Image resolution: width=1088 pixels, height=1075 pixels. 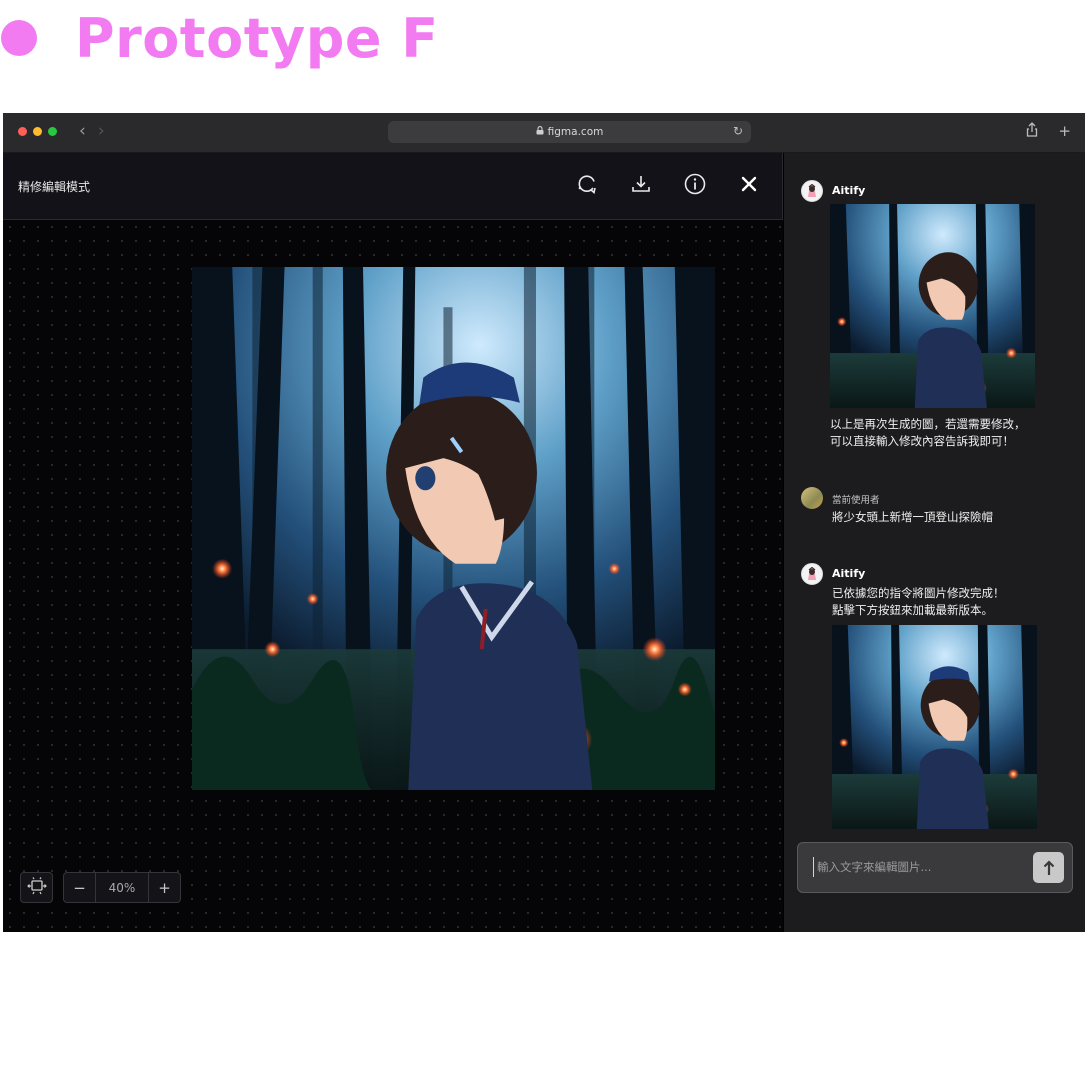 What do you see at coordinates (856, 500) in the screenshot?
I see `sender-name: 當前使用者` at bounding box center [856, 500].